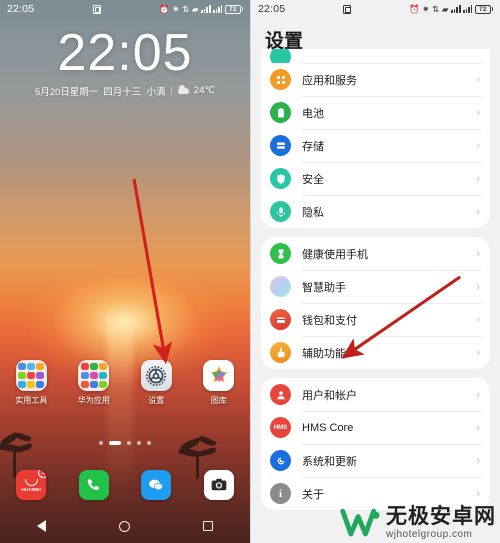  What do you see at coordinates (280, 493) in the screenshot?
I see `about-icon: i` at bounding box center [280, 493].